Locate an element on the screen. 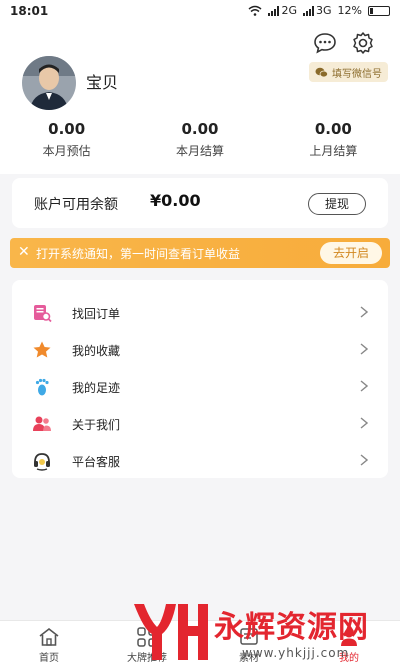 The image size is (400, 666). menu-item-retrieve-order: 找回订单 is located at coordinates (200, 312).